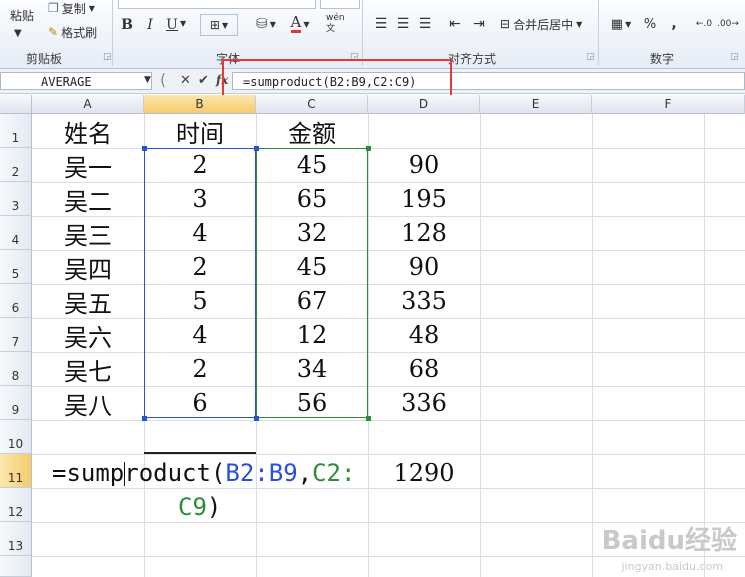 This screenshot has height=577, width=745. Describe the element at coordinates (300, 24) in the screenshot. I see `font-color-button: A ▼` at that location.